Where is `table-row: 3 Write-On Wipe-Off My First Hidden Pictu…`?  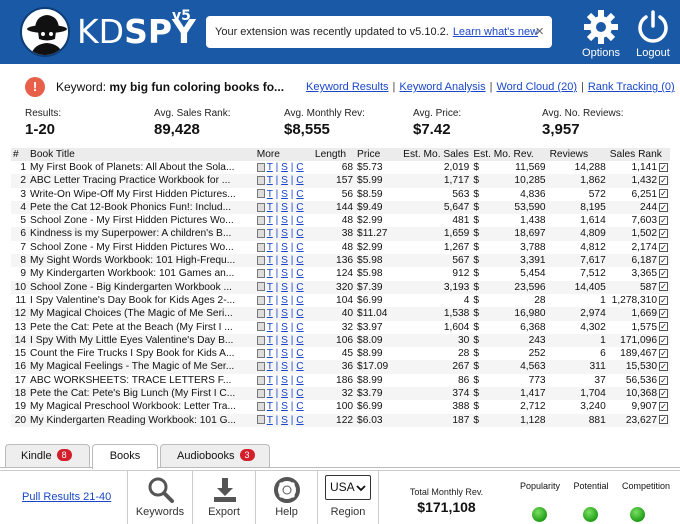 table-row: 3 Write-On Wipe-Off My First Hidden Pictu… is located at coordinates (340, 194).